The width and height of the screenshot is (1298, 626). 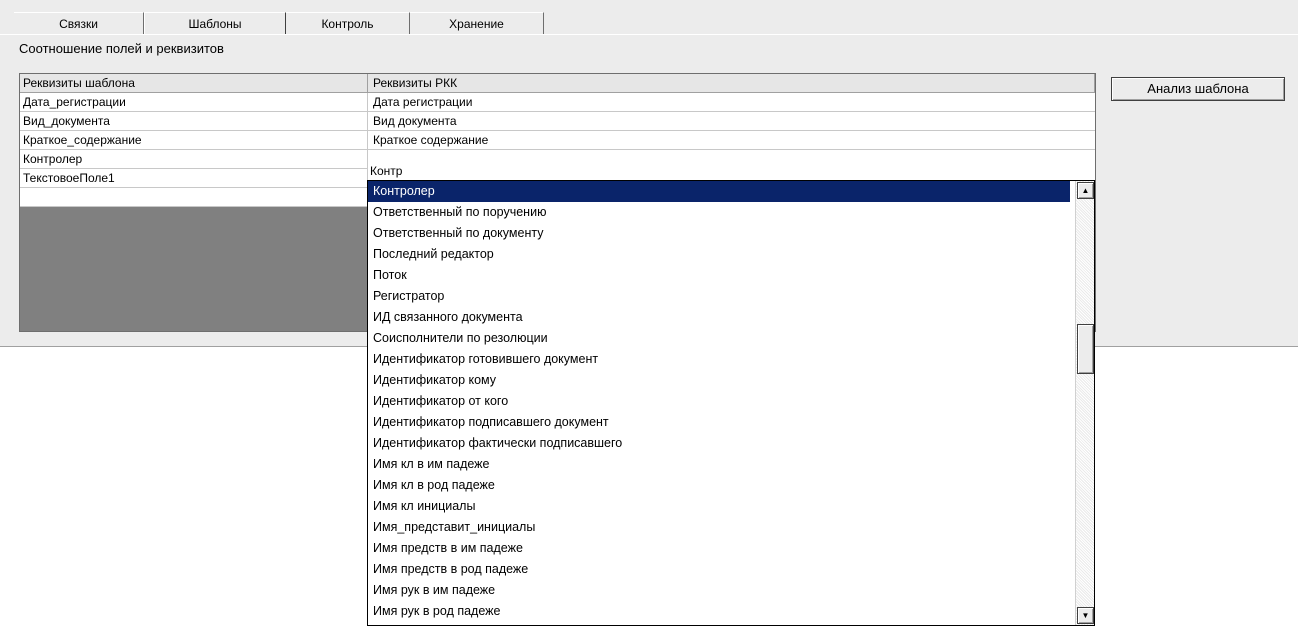 I want to click on template-field-cell: Краткое_содержание, so click(x=194, y=140).